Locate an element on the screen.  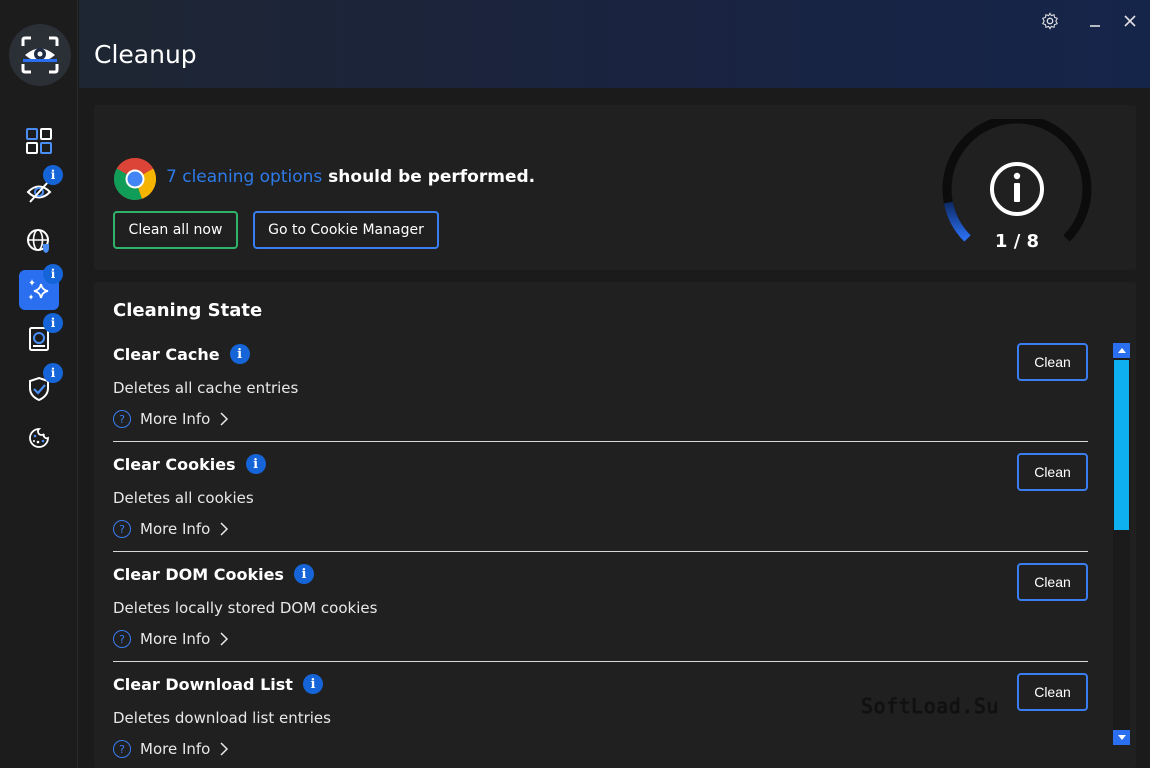
sidebar-item-storage: i is located at coordinates (41, 336).